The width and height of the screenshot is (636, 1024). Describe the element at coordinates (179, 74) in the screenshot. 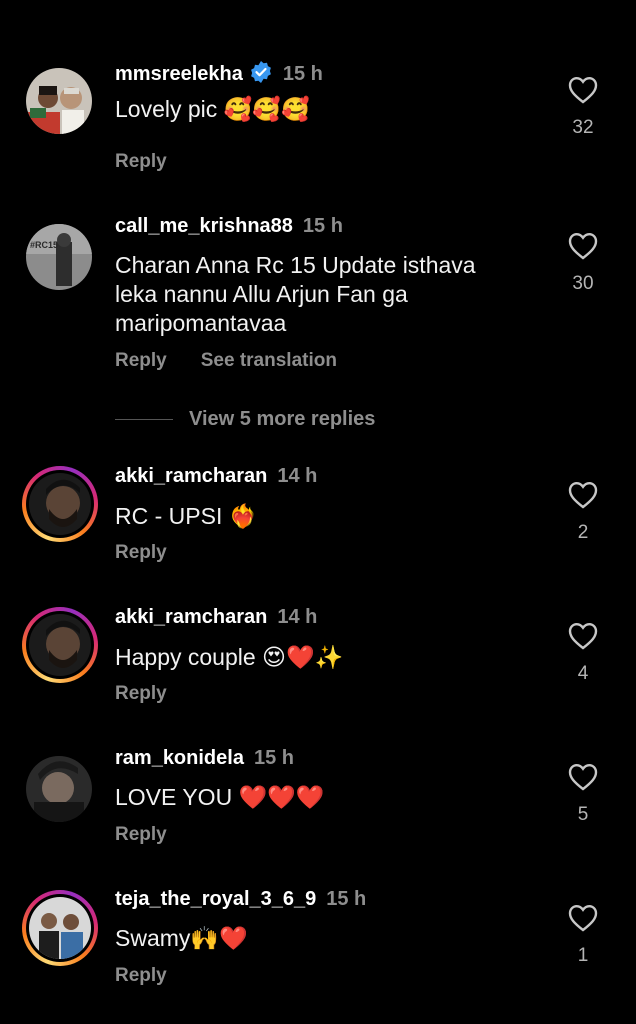

I see `username: mmsreelekha` at that location.